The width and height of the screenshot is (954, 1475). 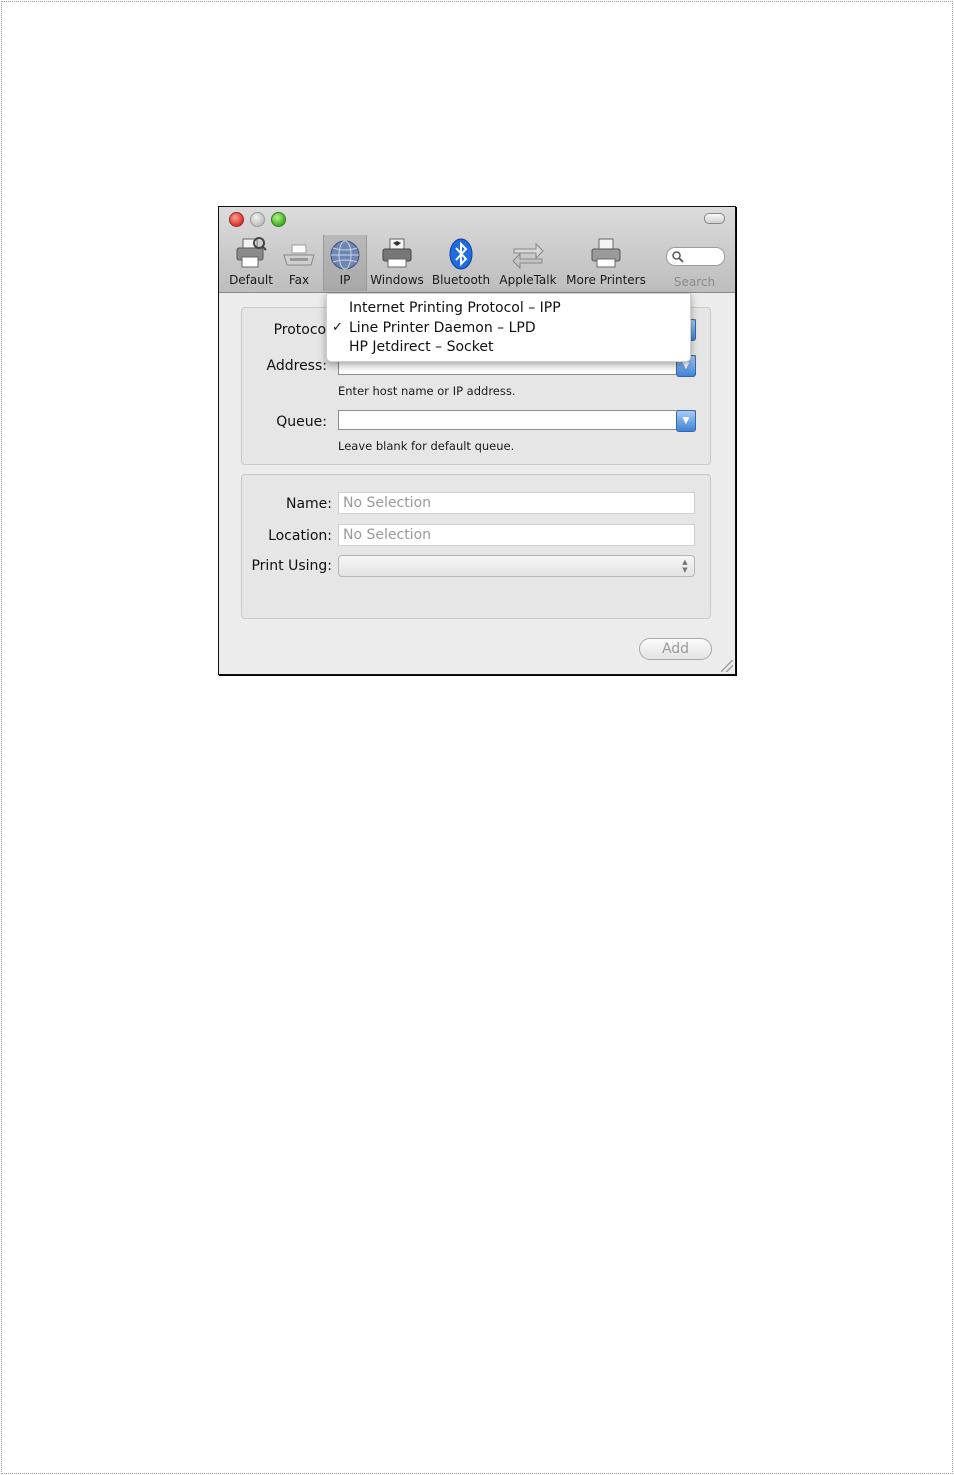 I want to click on toolbar-more-printers-button: More Printers, so click(x=606, y=263).